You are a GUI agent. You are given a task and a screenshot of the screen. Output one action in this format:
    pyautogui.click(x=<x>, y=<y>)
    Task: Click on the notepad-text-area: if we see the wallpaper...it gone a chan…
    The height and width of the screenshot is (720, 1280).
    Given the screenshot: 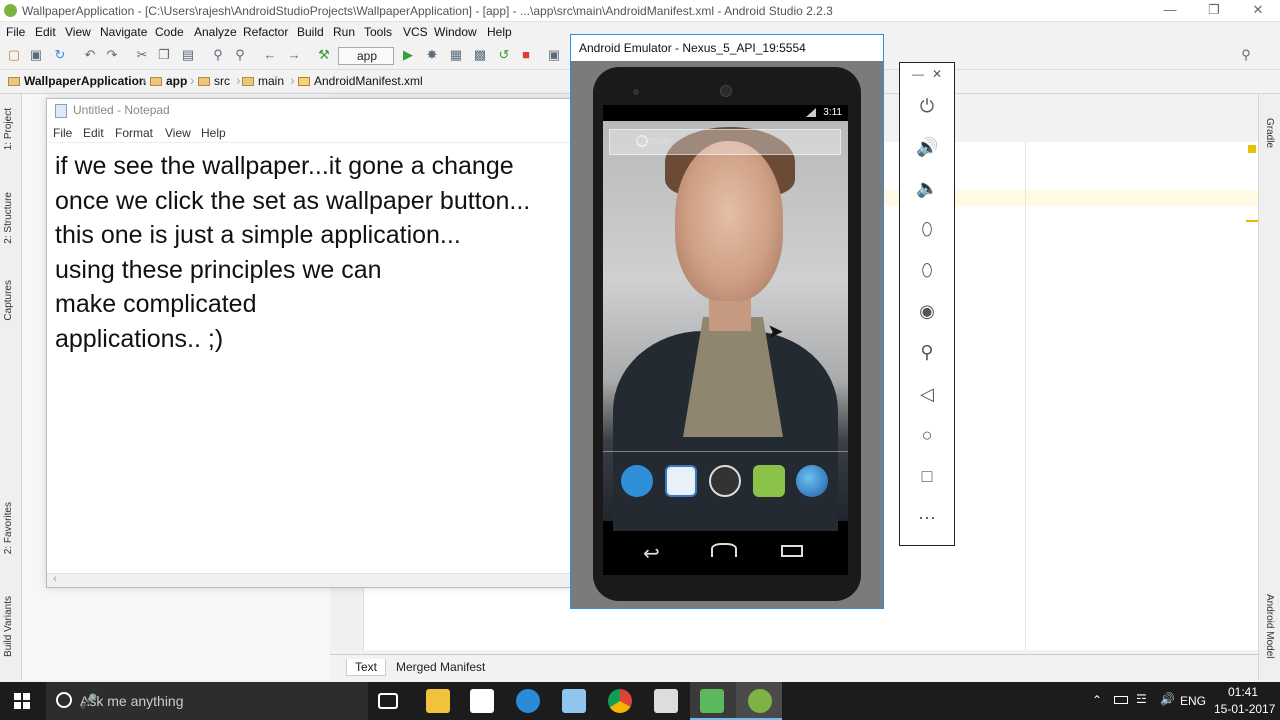 What is the action you would take?
    pyautogui.click(x=310, y=253)
    